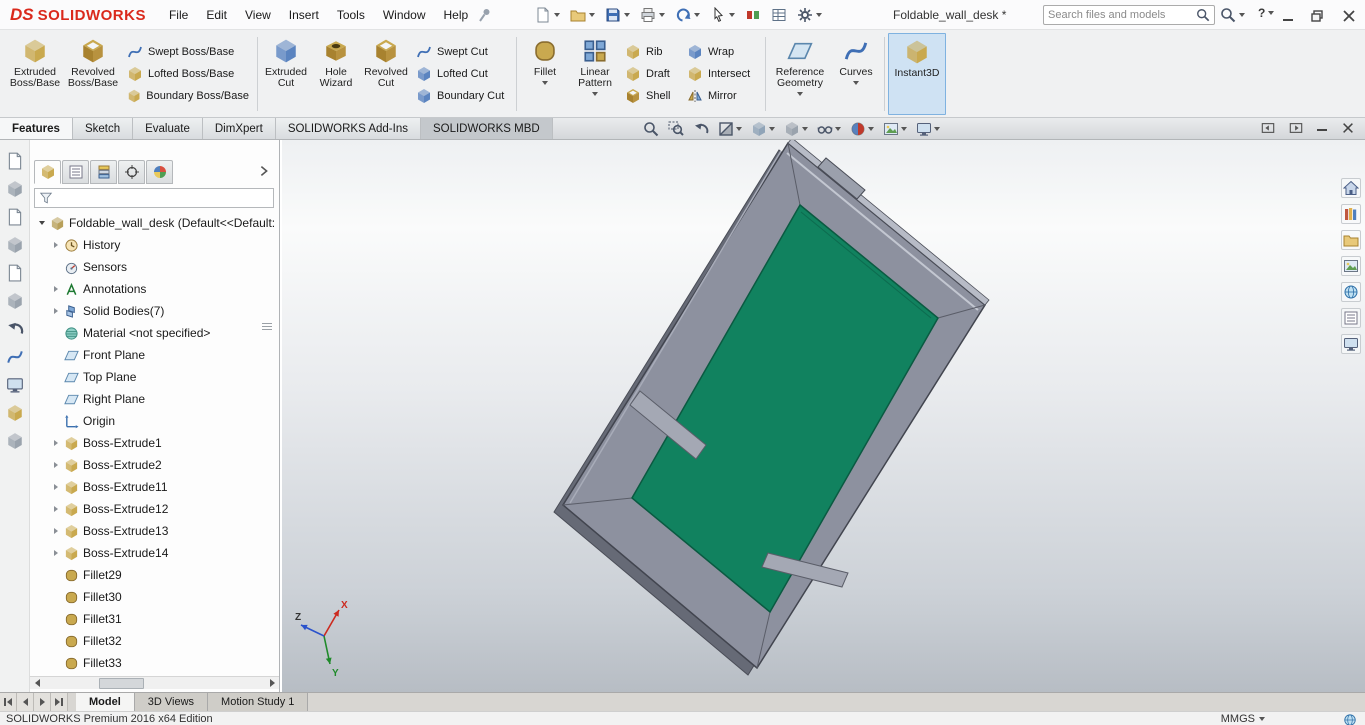 Image resolution: width=1365 pixels, height=725 pixels. What do you see at coordinates (1351, 344) in the screenshot?
I see `forum-tab` at bounding box center [1351, 344].